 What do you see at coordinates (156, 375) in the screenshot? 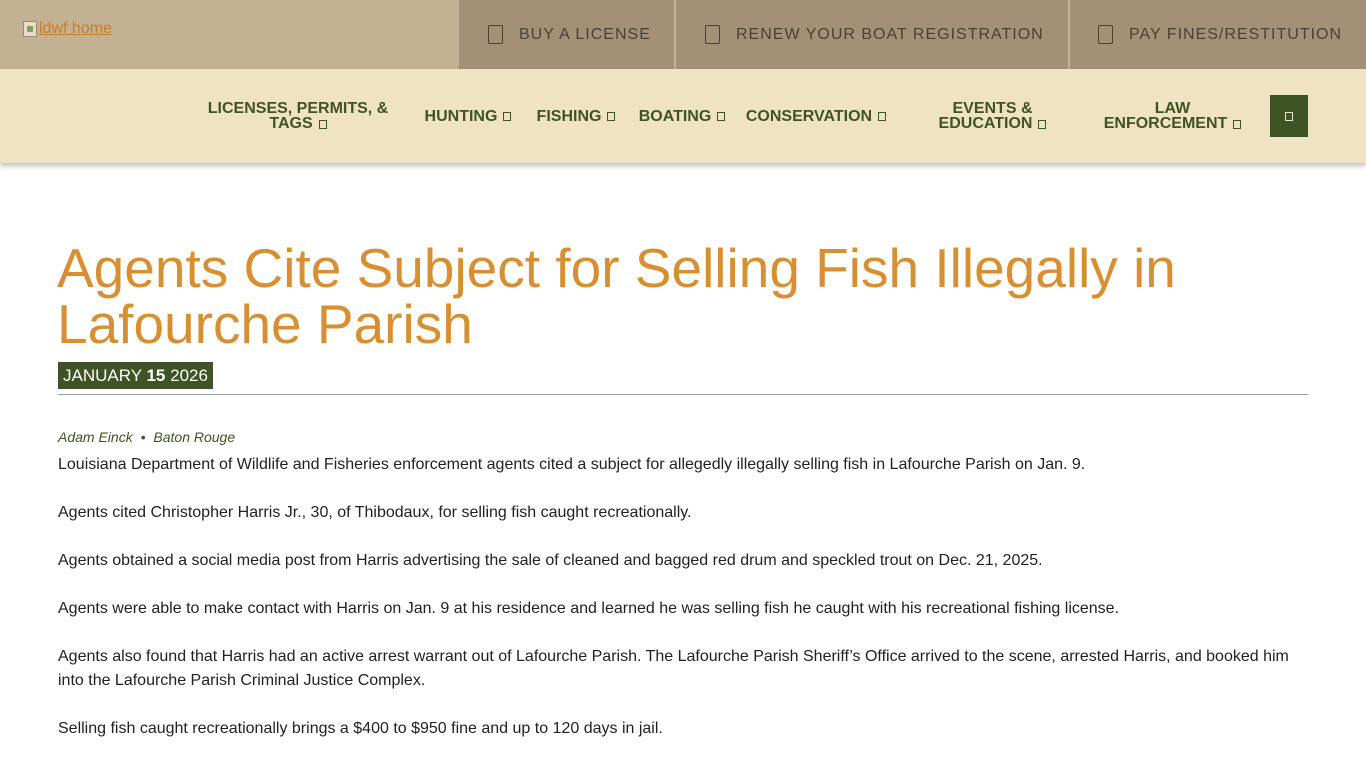
I see `date-day: 15` at bounding box center [156, 375].